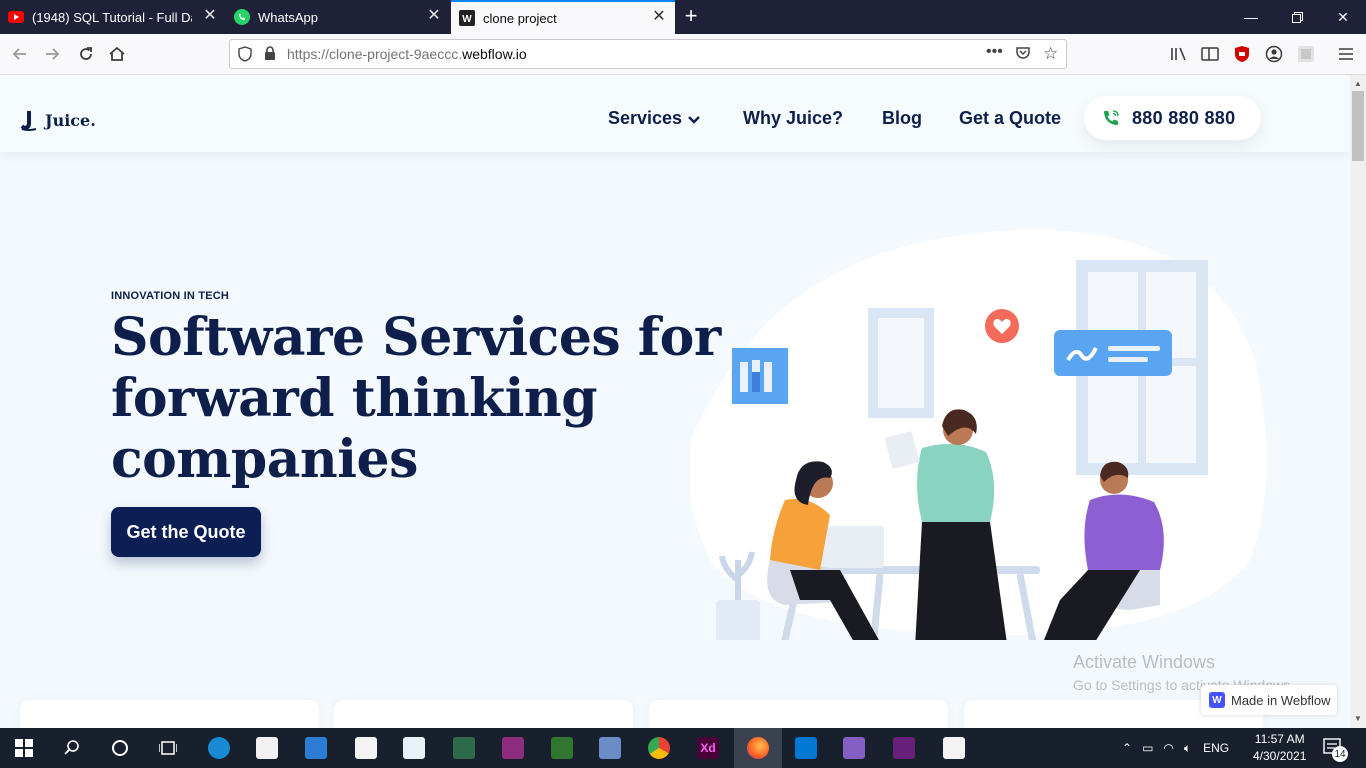 This screenshot has width=1366, height=768. Describe the element at coordinates (852, 547) in the screenshot. I see `laptop` at that location.